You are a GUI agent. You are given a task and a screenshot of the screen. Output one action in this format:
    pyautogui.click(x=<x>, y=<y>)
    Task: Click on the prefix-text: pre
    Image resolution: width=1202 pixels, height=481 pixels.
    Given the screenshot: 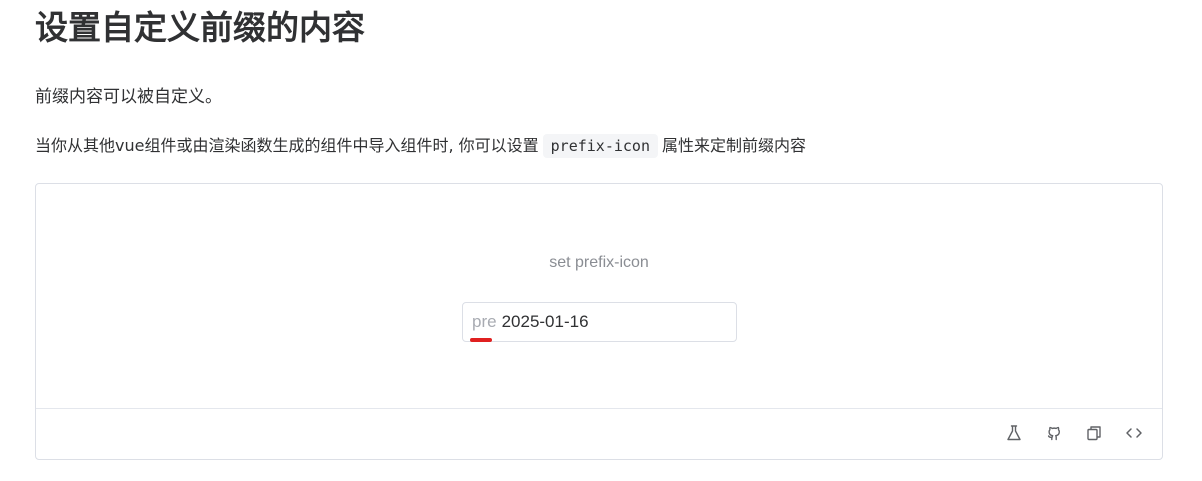 What is the action you would take?
    pyautogui.click(x=484, y=321)
    